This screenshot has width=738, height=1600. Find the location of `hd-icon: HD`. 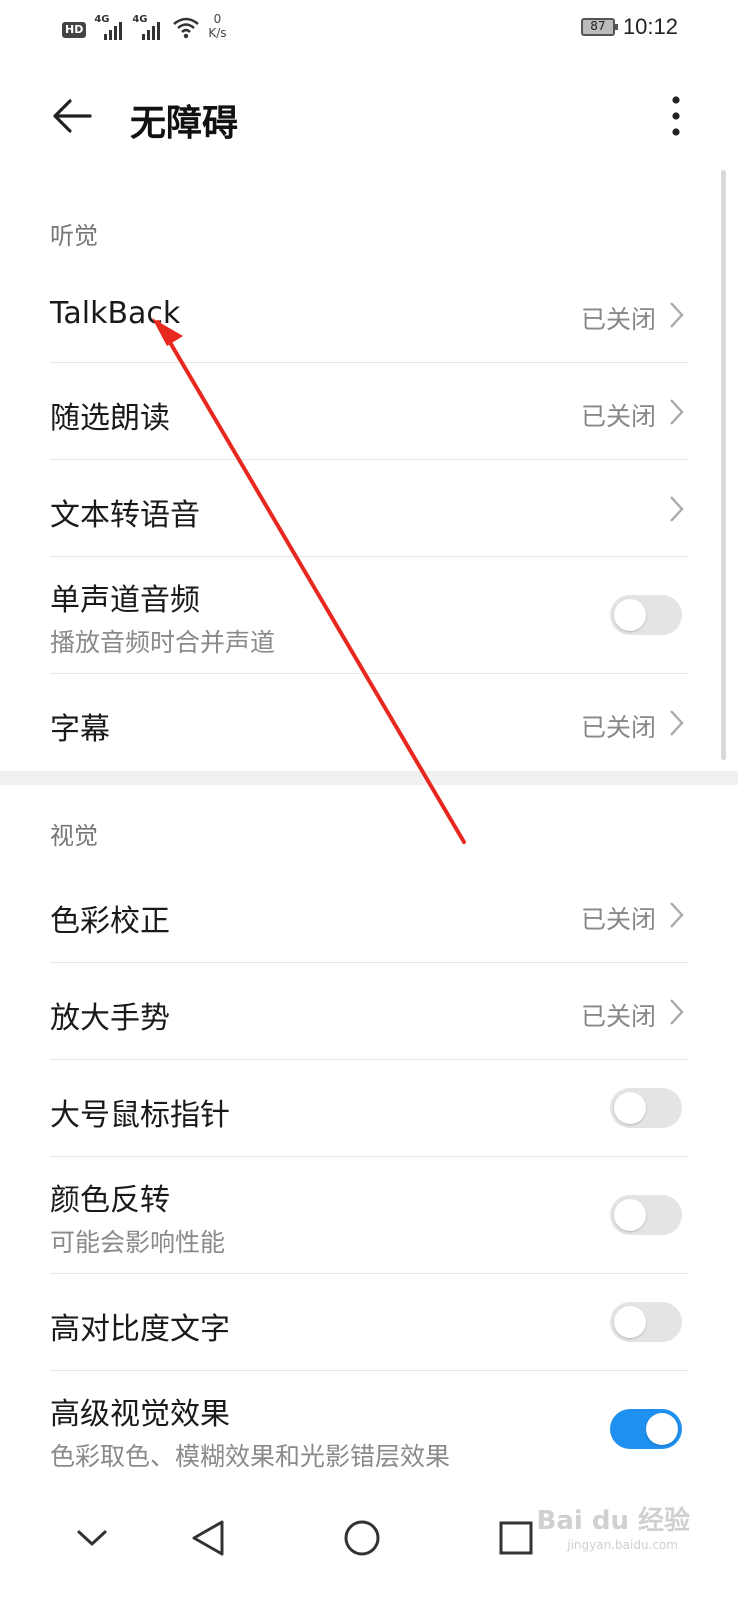

hd-icon: HD is located at coordinates (74, 30).